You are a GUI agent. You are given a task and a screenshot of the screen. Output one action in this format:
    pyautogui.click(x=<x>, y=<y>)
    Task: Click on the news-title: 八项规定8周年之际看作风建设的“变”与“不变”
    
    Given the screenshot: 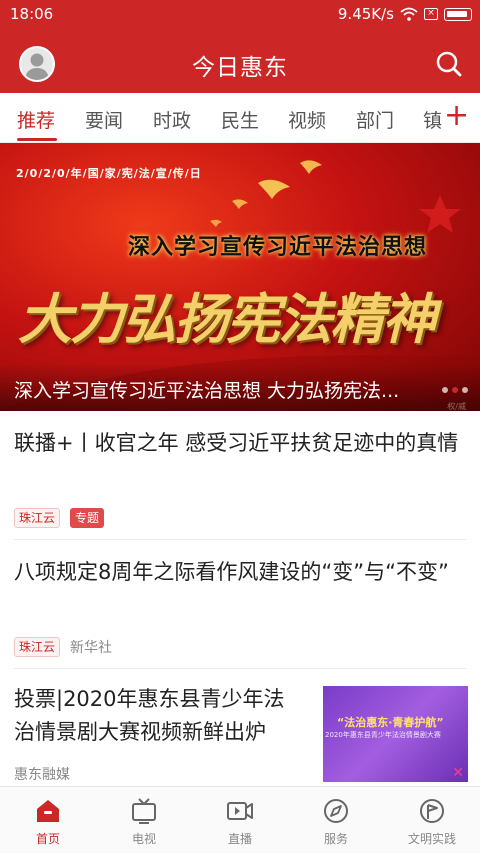 What is the action you would take?
    pyautogui.click(x=240, y=572)
    